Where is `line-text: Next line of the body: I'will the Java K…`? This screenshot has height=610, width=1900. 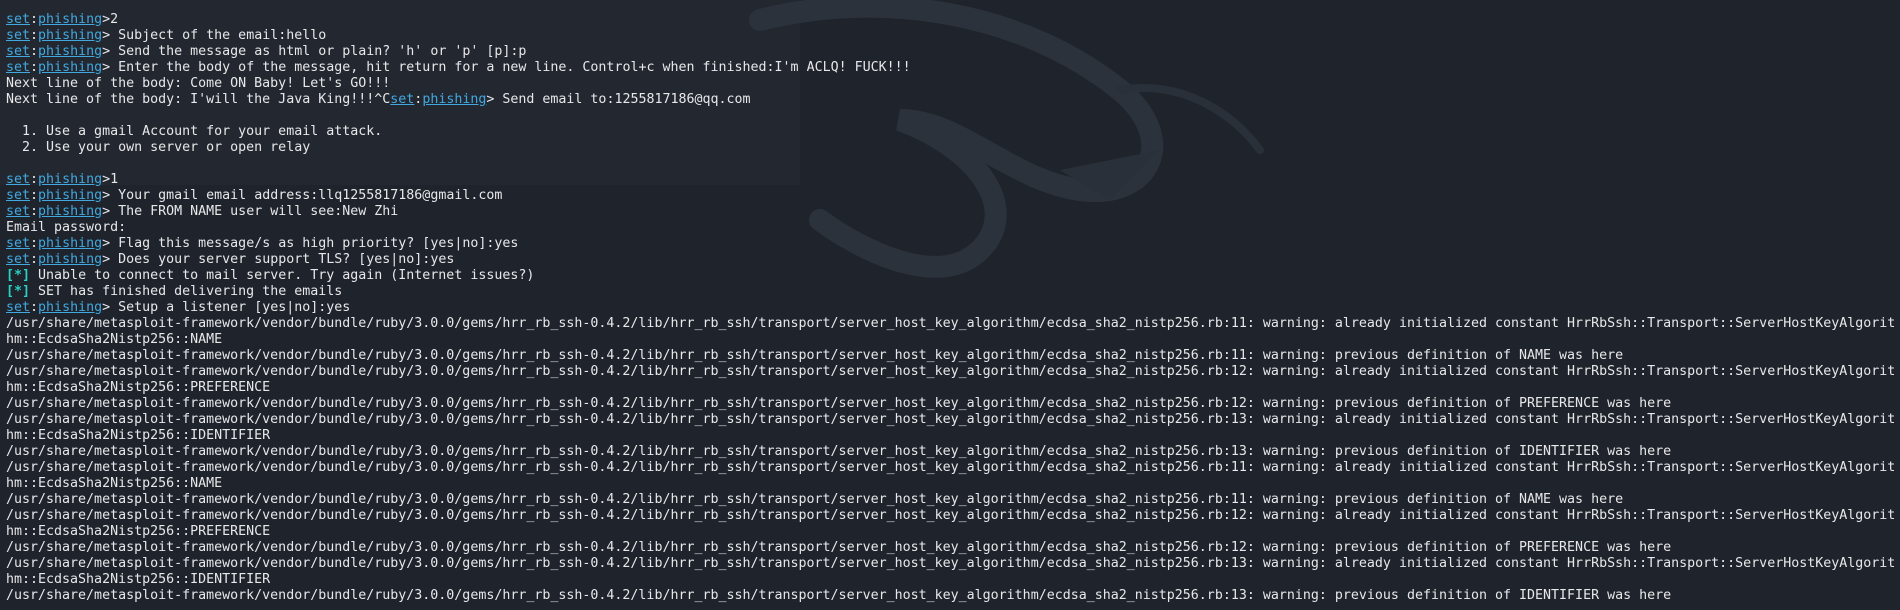
line-text: Next line of the body: I'will the Java K… is located at coordinates (198, 99).